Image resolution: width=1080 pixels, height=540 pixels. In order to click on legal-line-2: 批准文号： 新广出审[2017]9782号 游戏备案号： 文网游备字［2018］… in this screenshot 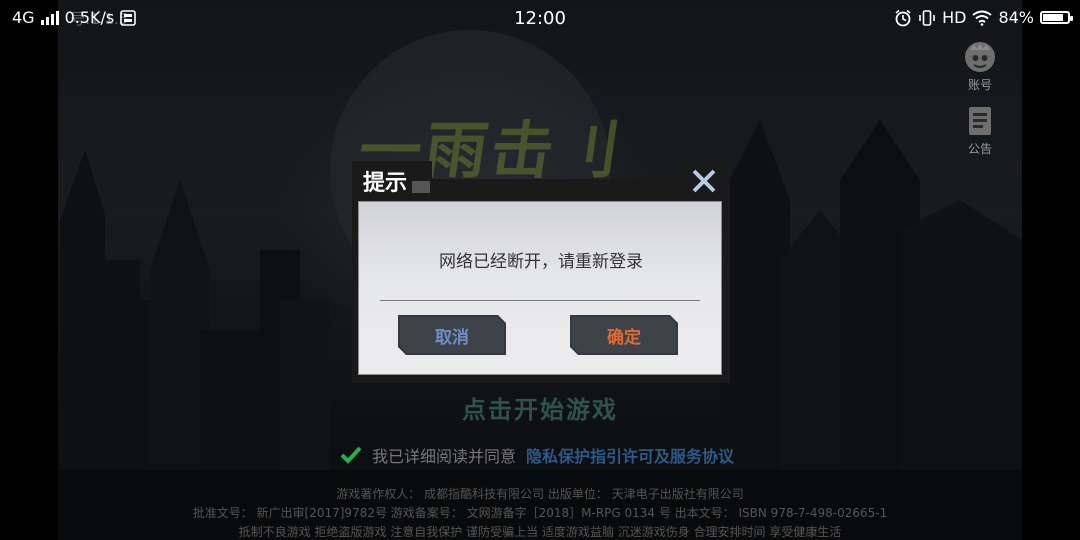, I will do `click(540, 513)`.